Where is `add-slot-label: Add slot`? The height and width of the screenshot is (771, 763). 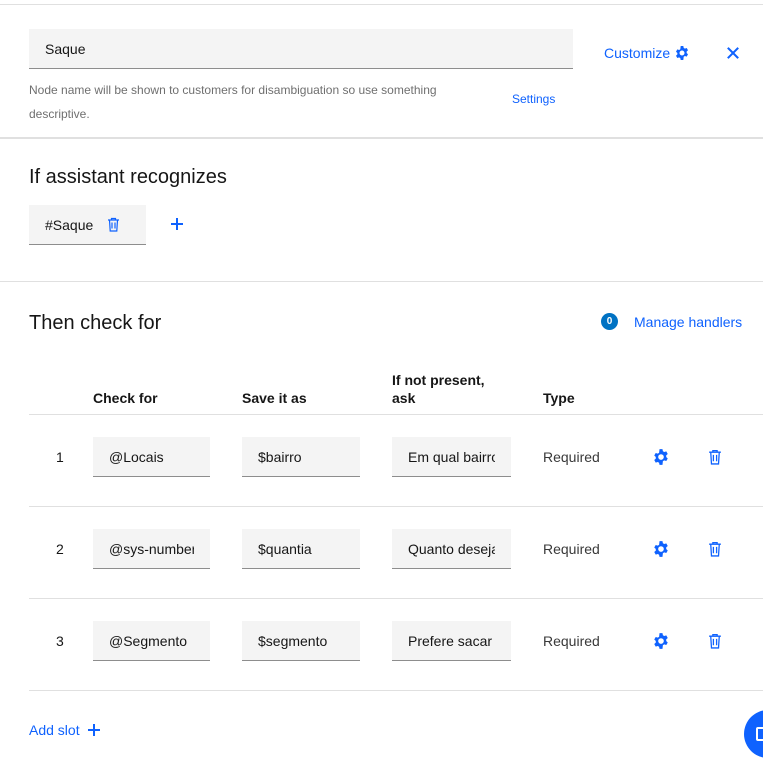 add-slot-label: Add slot is located at coordinates (54, 730).